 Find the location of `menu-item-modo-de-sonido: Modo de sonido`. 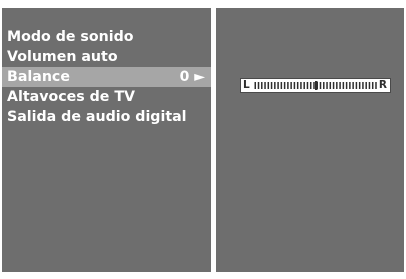

menu-item-modo-de-sonido: Modo de sonido is located at coordinates (106, 37).